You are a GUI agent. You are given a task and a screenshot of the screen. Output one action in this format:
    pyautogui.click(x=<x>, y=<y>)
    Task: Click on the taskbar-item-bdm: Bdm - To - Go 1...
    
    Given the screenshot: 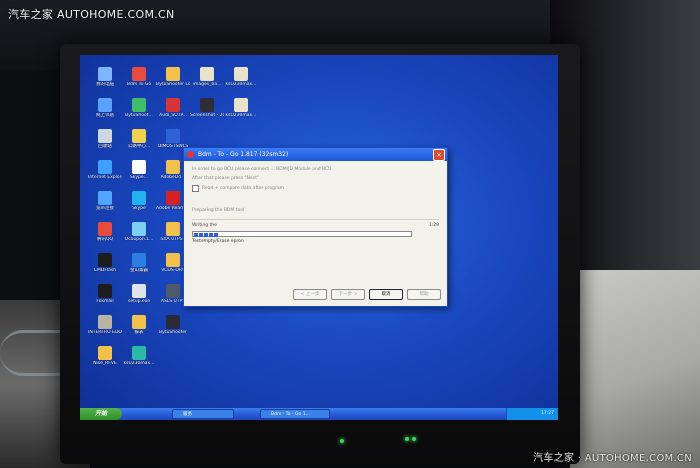 What is the action you would take?
    pyautogui.click(x=295, y=414)
    